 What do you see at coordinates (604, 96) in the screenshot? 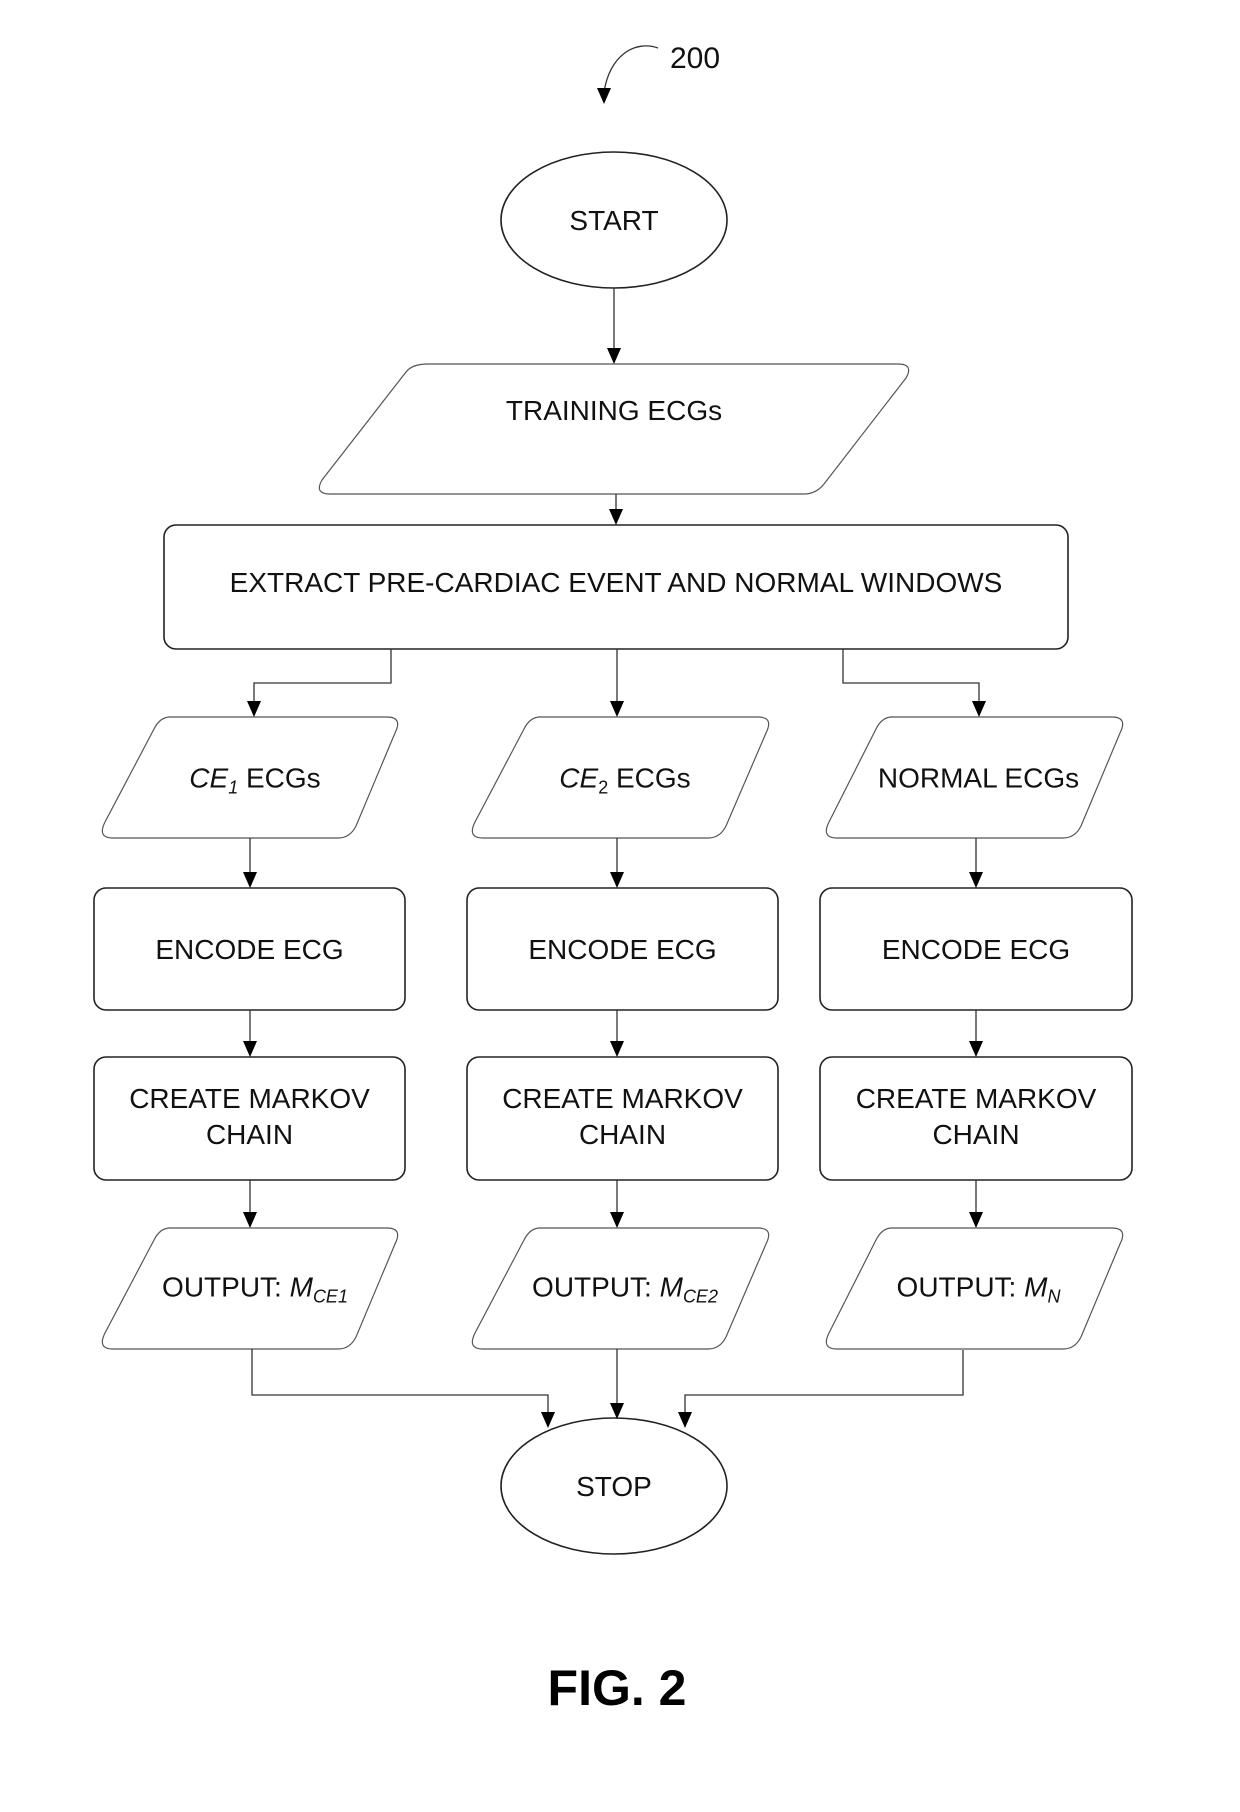
I see `reference-arrowhead-icon` at bounding box center [604, 96].